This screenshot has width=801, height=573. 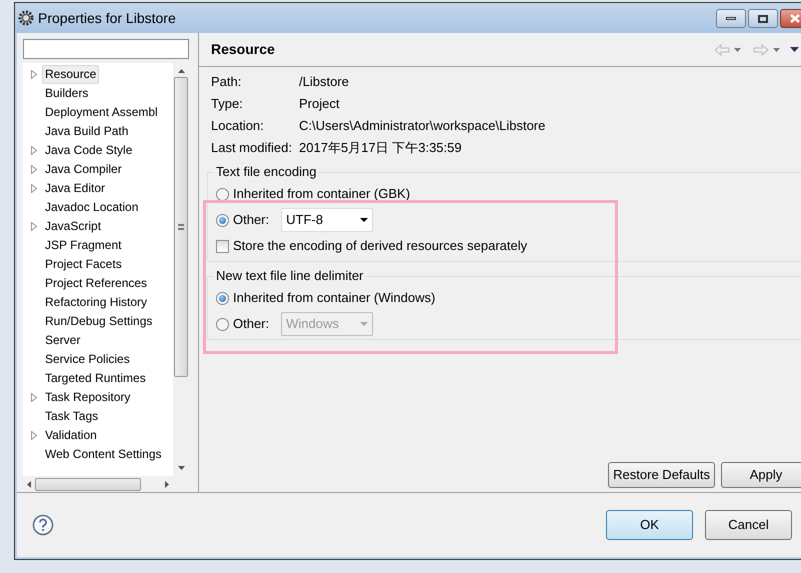 What do you see at coordinates (83, 264) in the screenshot?
I see `tree-item: Project Facets` at bounding box center [83, 264].